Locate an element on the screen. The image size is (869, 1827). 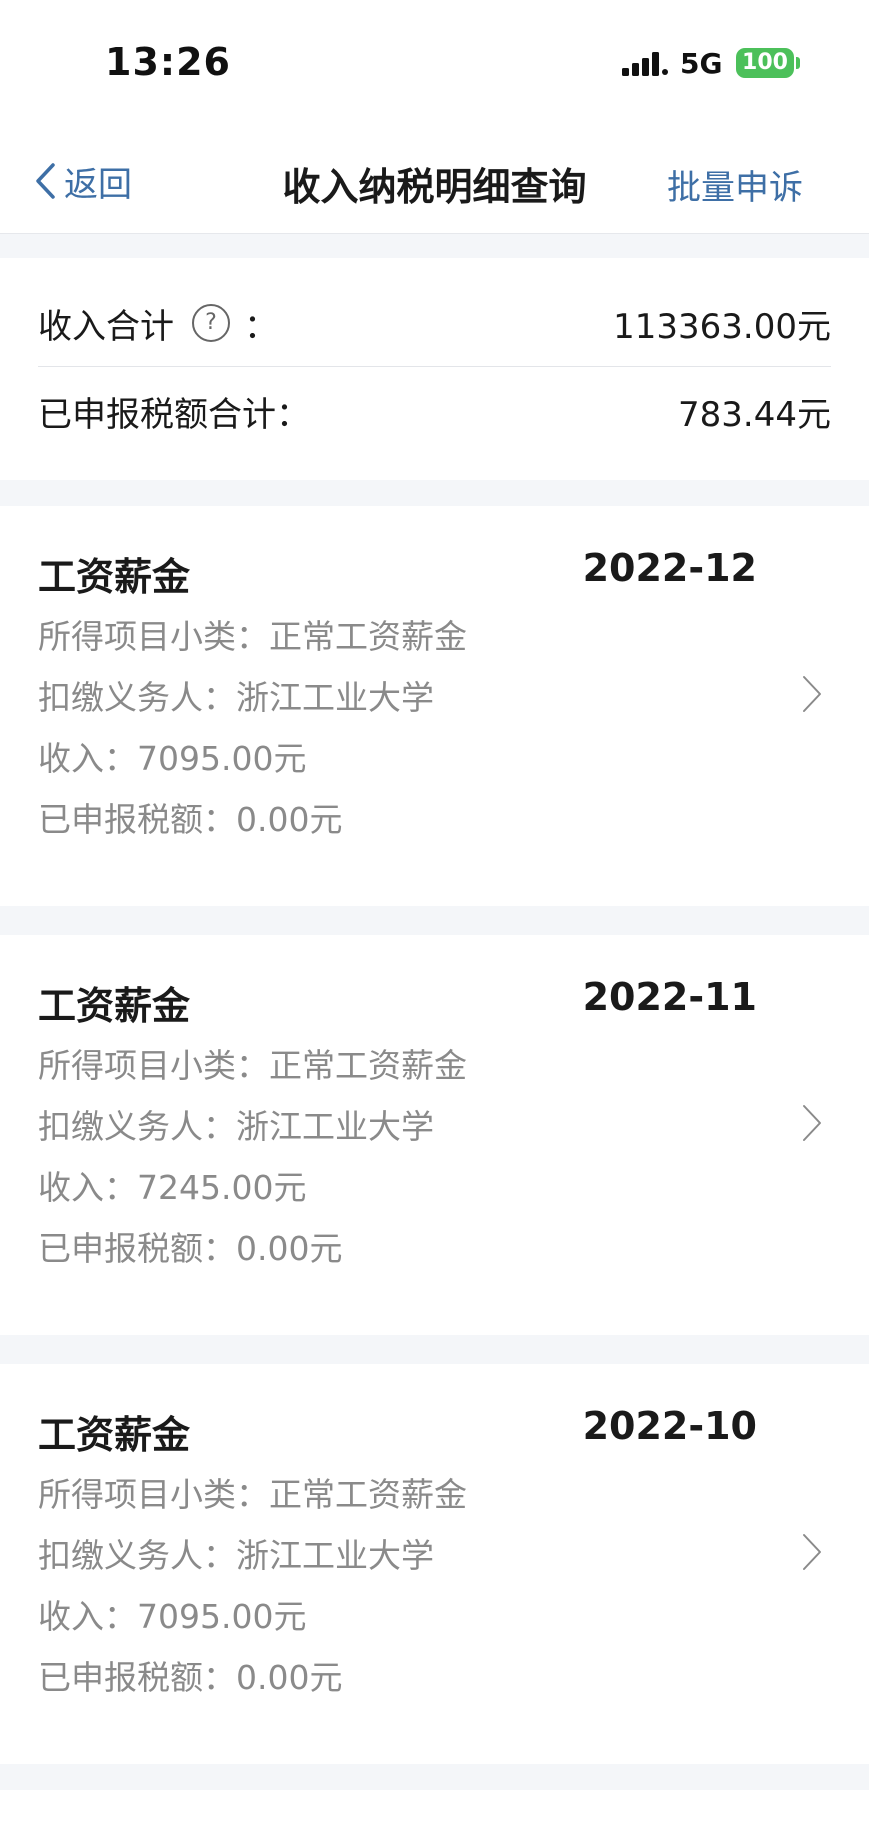
battery-tip is located at coordinates (798, 63).